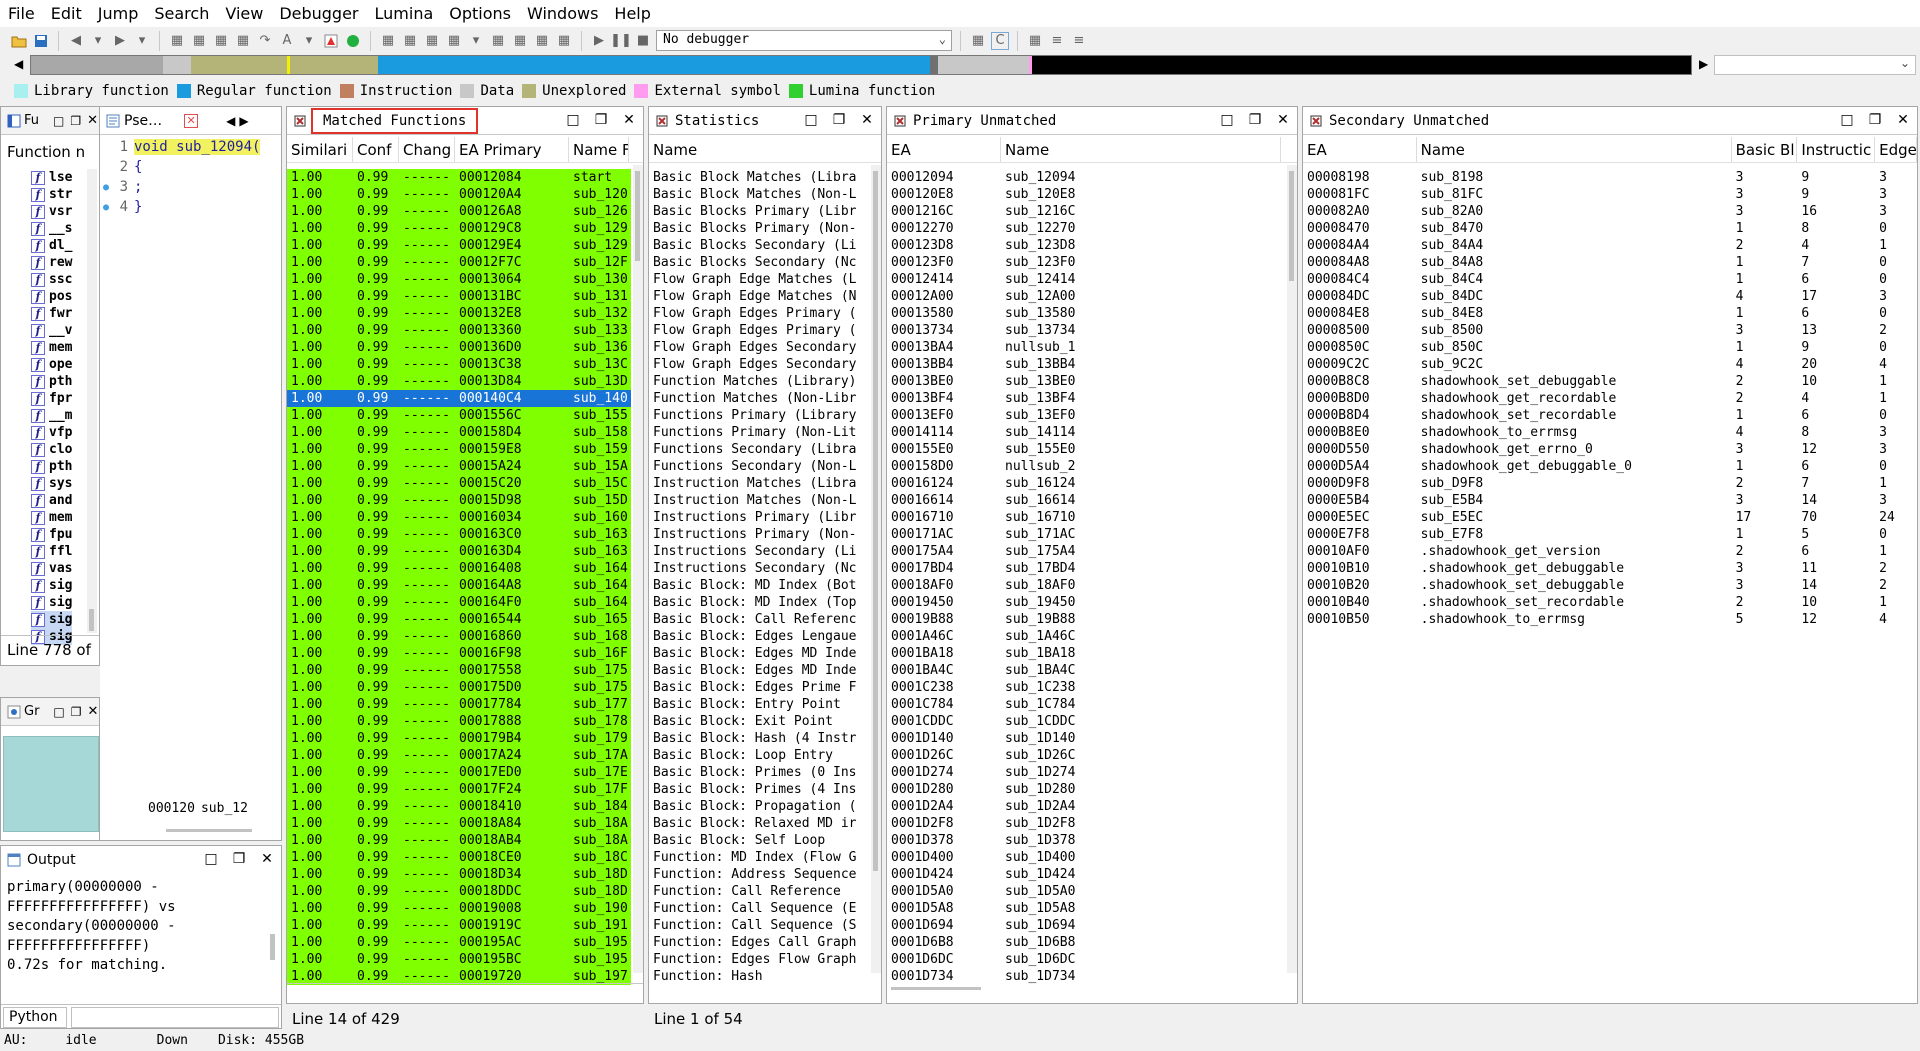 The image size is (1920, 1051). What do you see at coordinates (287, 41) in the screenshot?
I see `text-icon: A` at bounding box center [287, 41].